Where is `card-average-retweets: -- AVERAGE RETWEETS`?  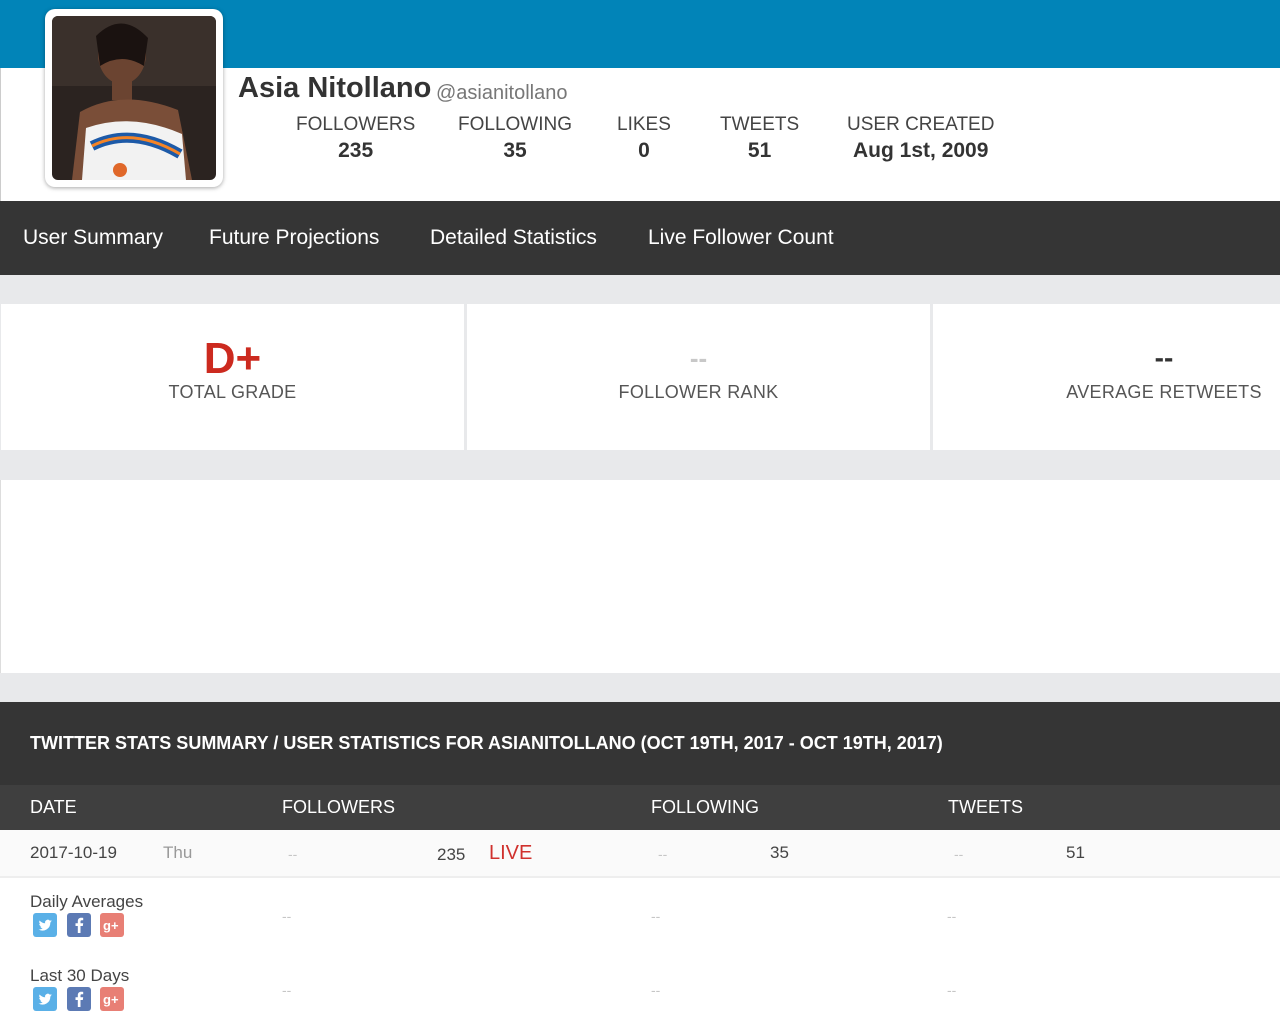
card-average-retweets: -- AVERAGE RETWEETS is located at coordinates (1106, 377).